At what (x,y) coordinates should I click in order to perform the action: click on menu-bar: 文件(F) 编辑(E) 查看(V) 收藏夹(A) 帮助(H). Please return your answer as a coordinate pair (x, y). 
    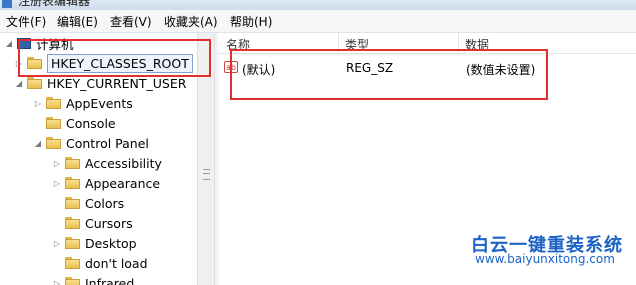
    Looking at the image, I should click on (318, 21).